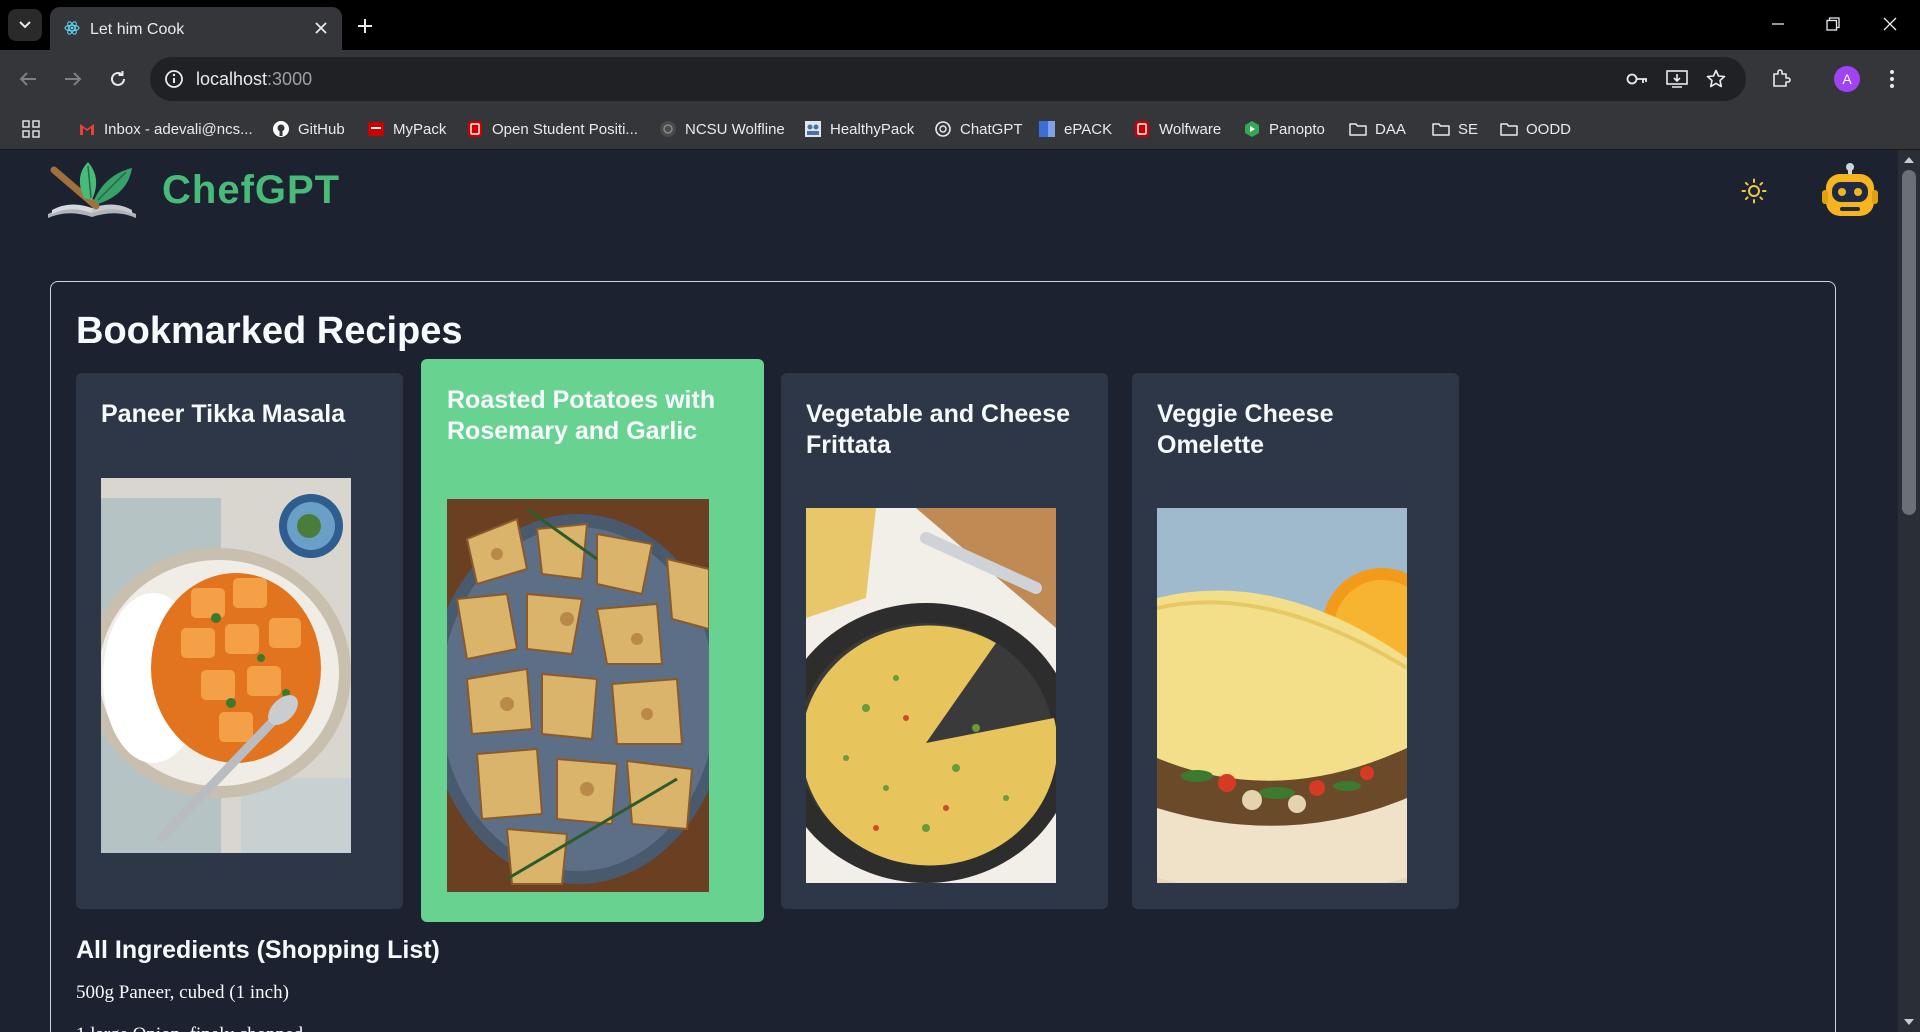  Describe the element at coordinates (1142, 129) in the screenshot. I see `wolfware-icon` at that location.